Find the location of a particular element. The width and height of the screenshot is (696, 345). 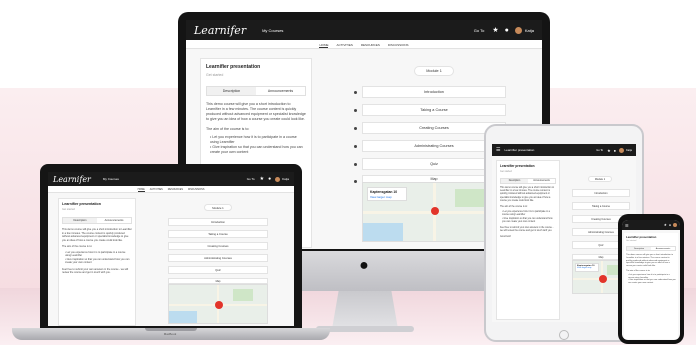

lesson-quiz: Quiz is located at coordinates (218, 270).